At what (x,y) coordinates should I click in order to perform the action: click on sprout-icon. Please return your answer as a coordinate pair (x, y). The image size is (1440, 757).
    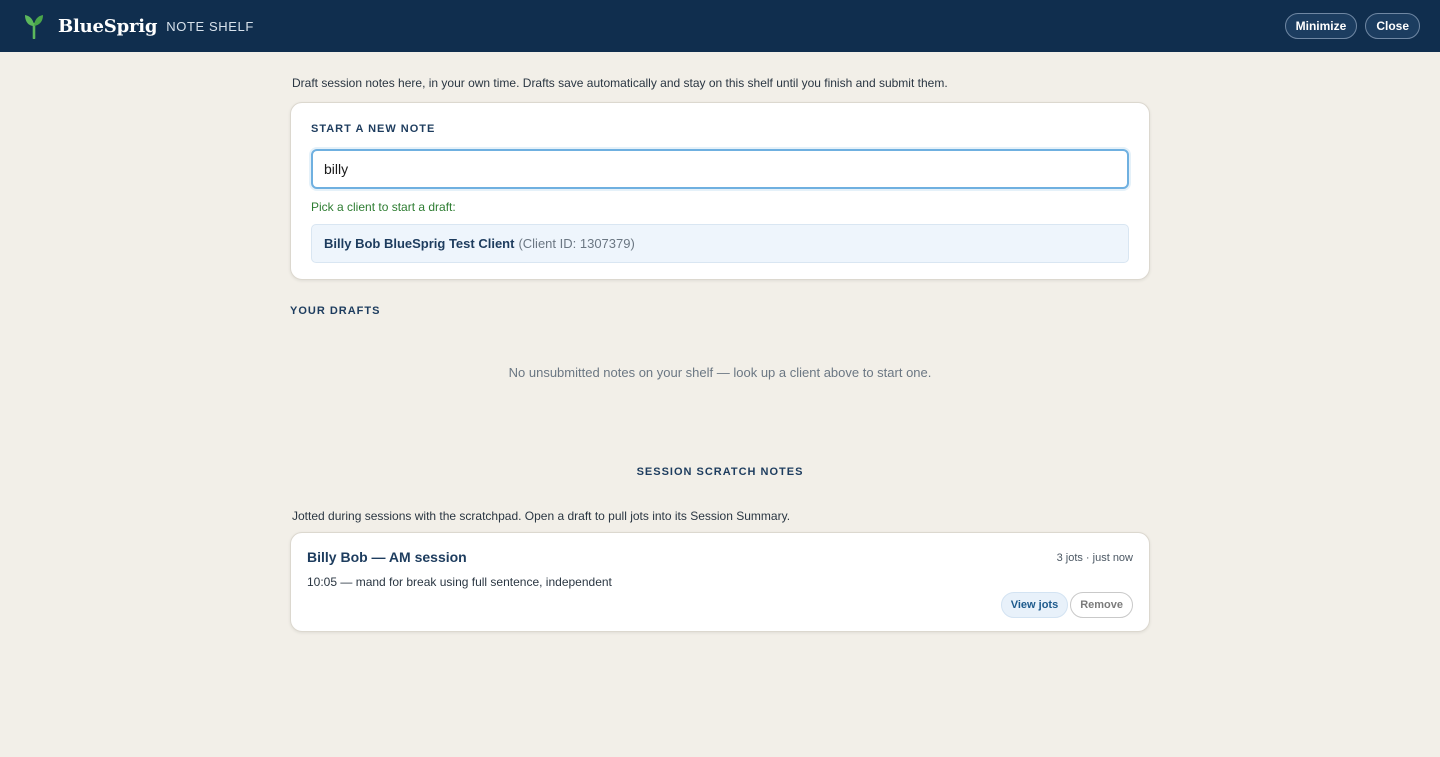
    Looking at the image, I should click on (34, 27).